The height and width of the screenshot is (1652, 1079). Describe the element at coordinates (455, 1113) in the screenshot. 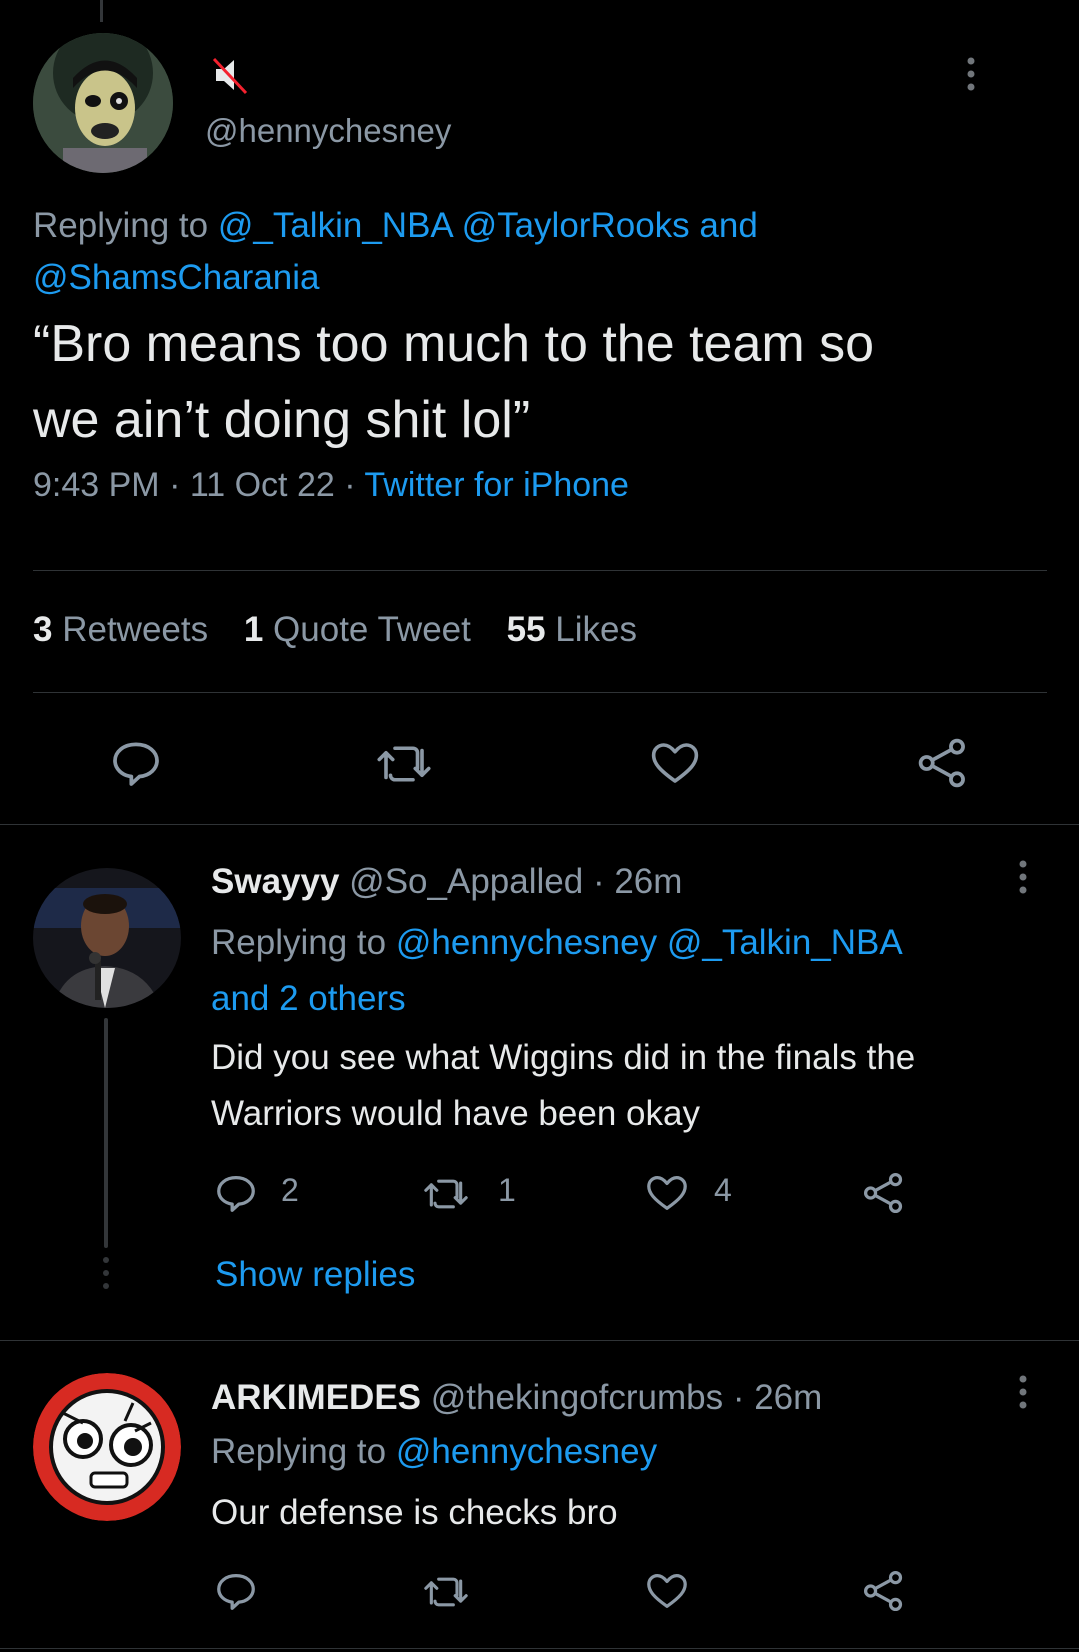

I see `reply-text-line2: Warriors would have been okay` at that location.